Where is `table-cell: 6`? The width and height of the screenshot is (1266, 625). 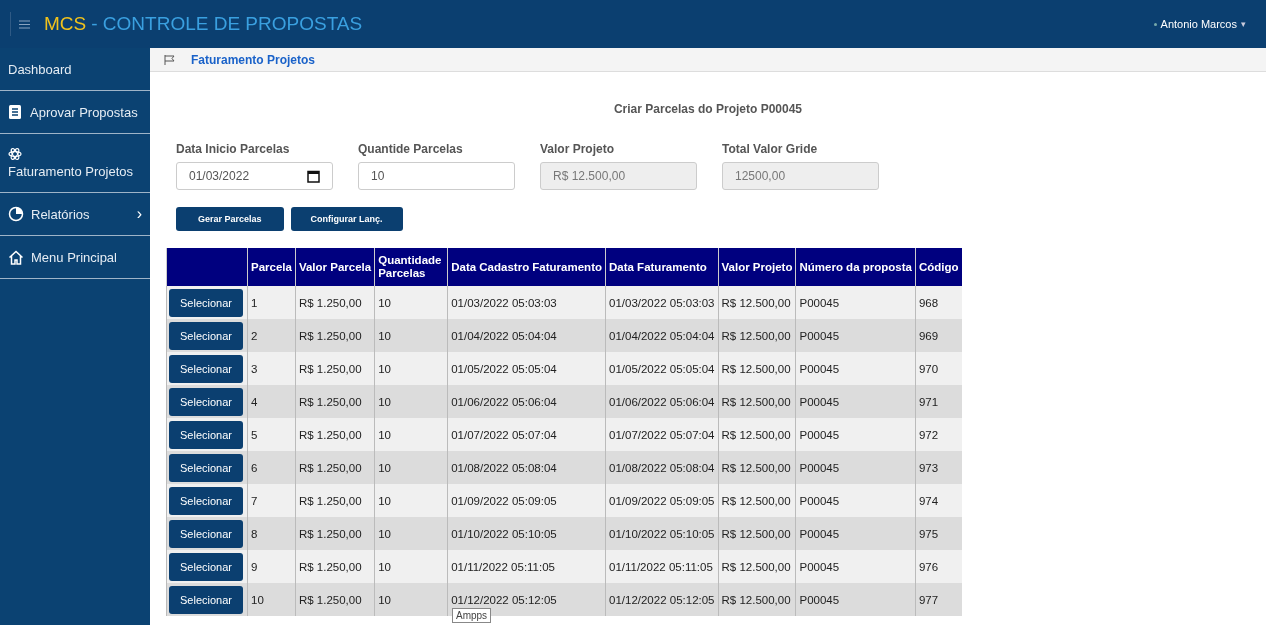 table-cell: 6 is located at coordinates (271, 467).